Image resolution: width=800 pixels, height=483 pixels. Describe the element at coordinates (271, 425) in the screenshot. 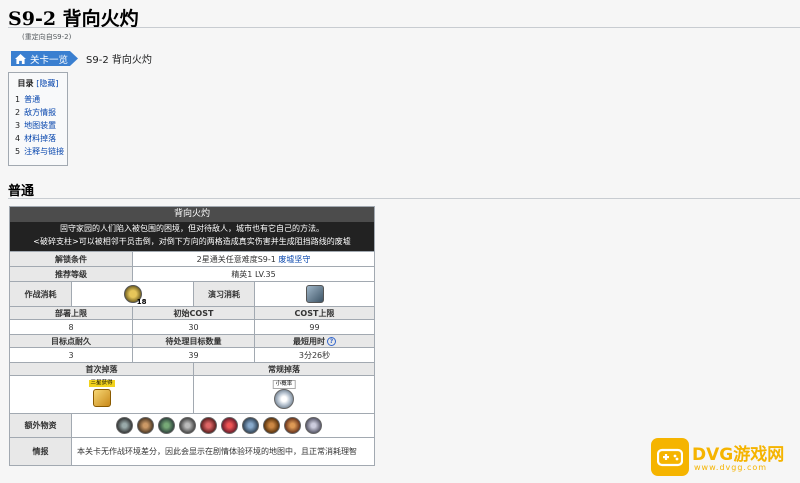

I see `ester-icon` at that location.